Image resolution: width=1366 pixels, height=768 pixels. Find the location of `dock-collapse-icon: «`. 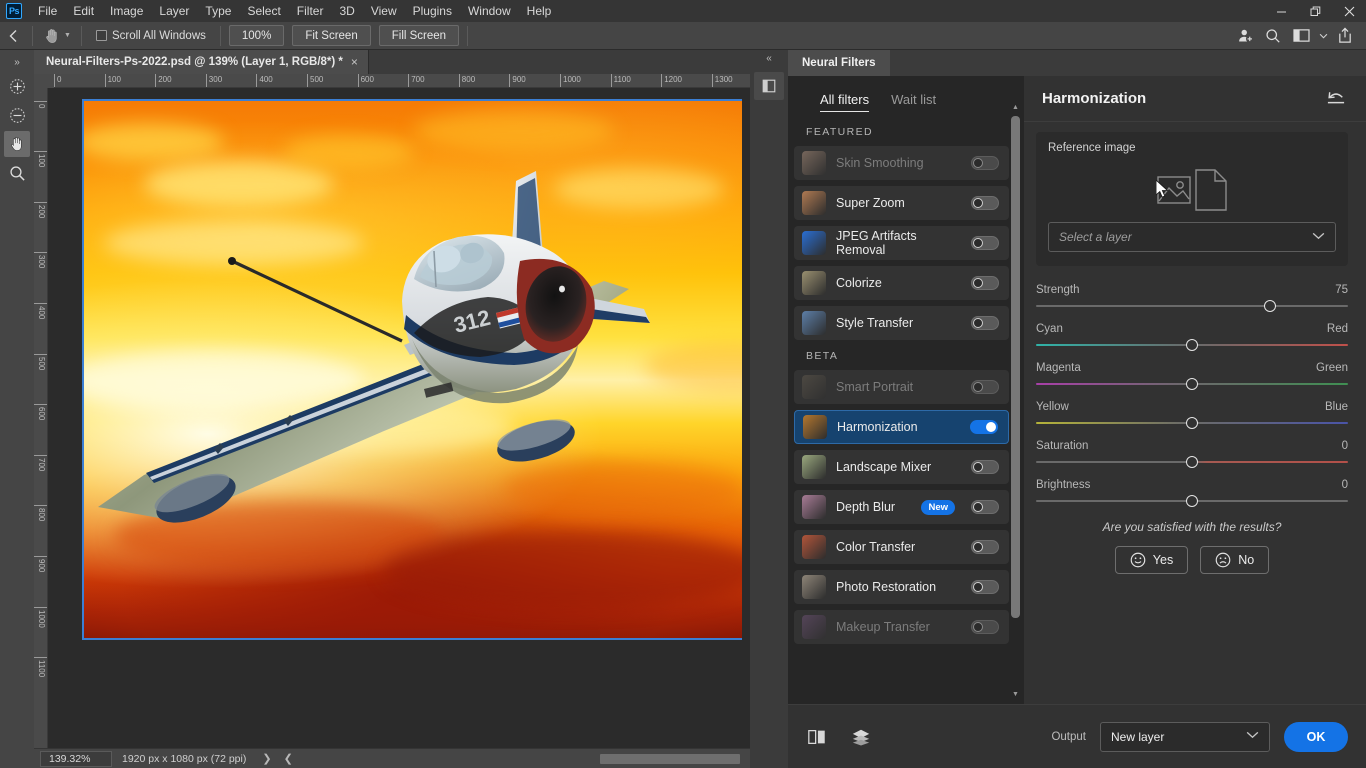

dock-collapse-icon: « is located at coordinates (769, 58).